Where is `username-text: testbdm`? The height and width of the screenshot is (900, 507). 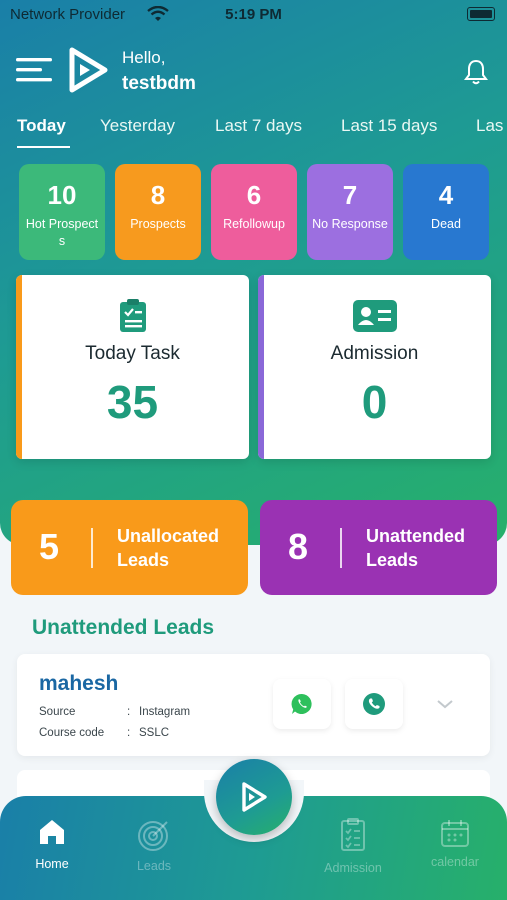
username-text: testbdm is located at coordinates (159, 83).